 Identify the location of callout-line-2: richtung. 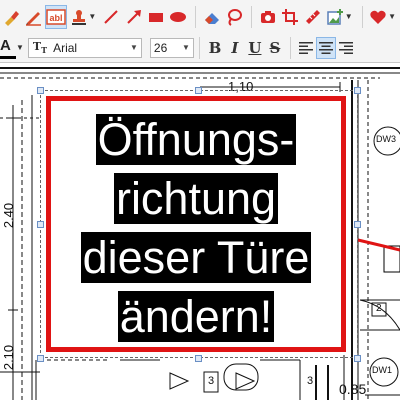
(196, 198).